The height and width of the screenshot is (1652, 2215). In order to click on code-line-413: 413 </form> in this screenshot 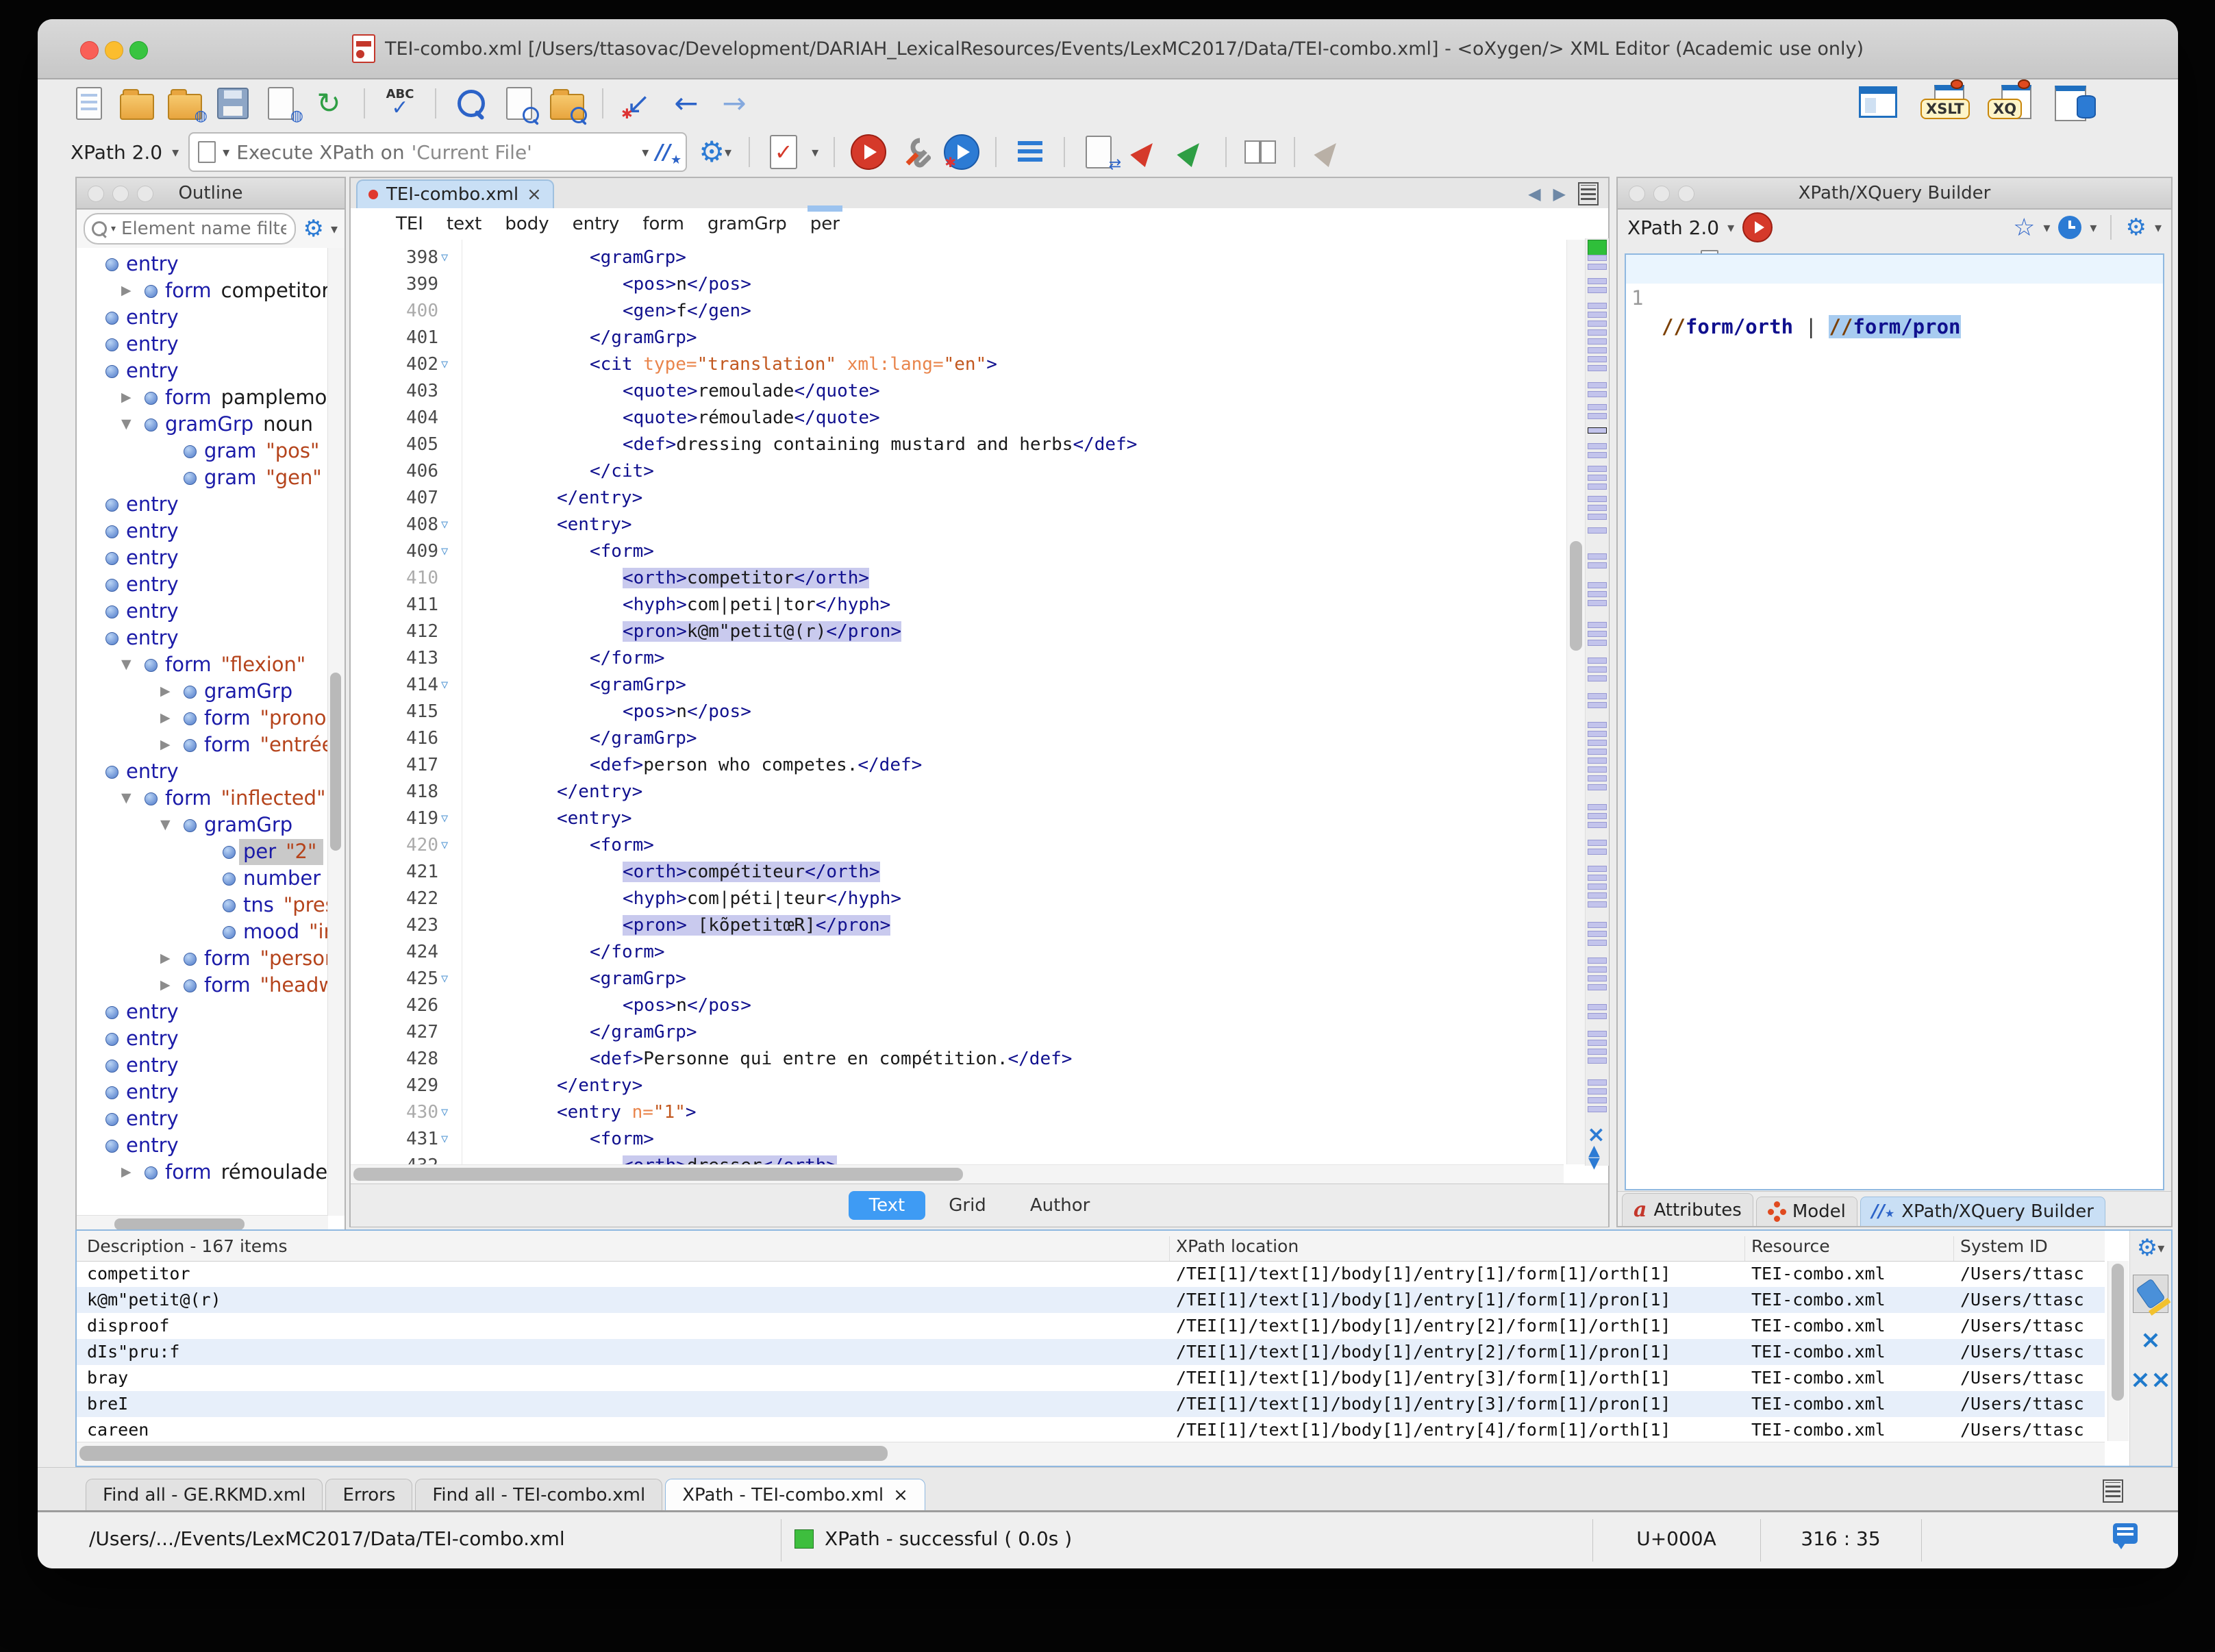, I will do `click(957, 658)`.